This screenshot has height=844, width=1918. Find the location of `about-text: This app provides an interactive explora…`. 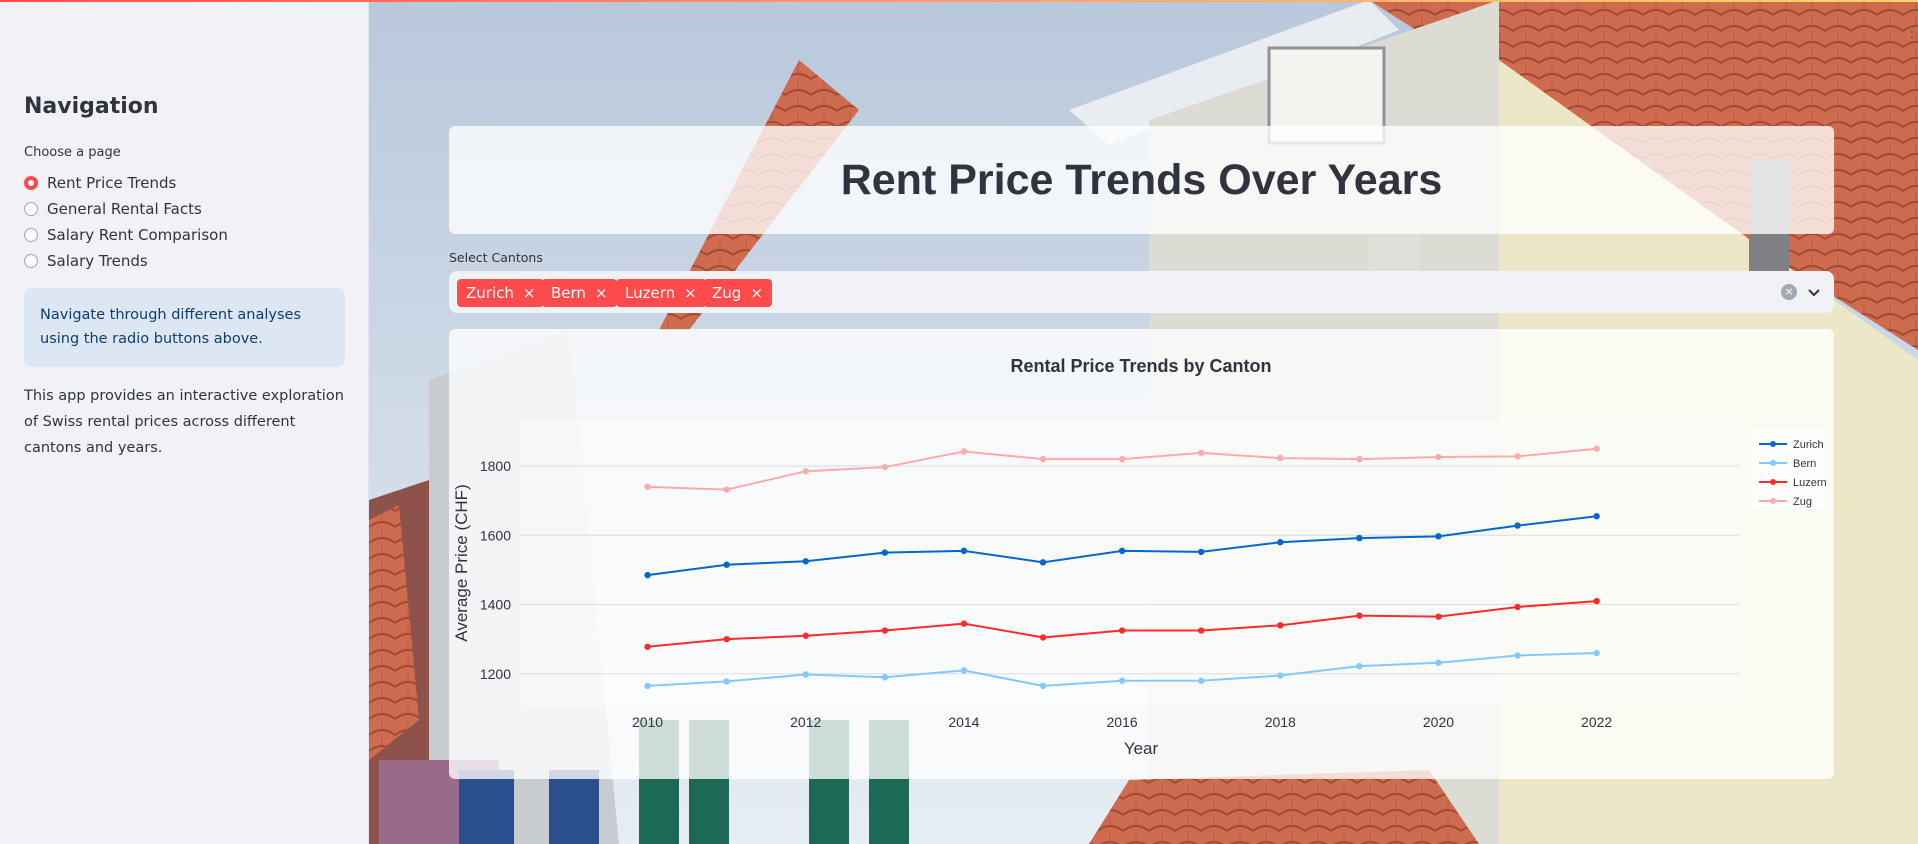

about-text: This app provides an interactive explora… is located at coordinates (184, 422).